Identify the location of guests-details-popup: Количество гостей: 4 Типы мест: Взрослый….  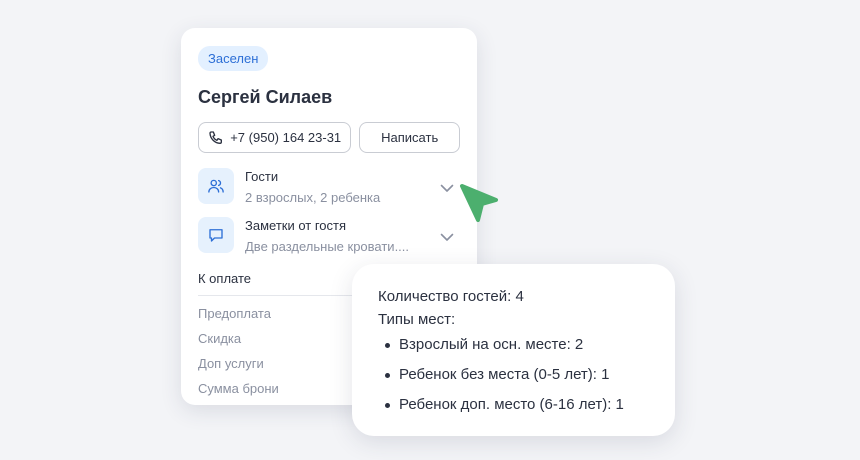
(513, 350).